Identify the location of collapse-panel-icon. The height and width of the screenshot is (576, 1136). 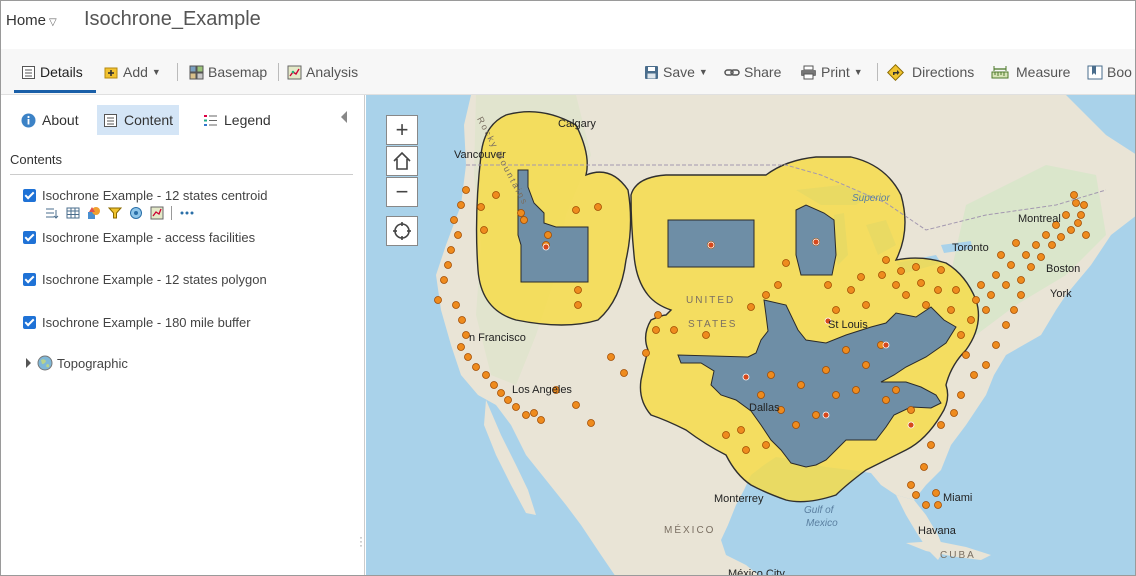
(344, 117).